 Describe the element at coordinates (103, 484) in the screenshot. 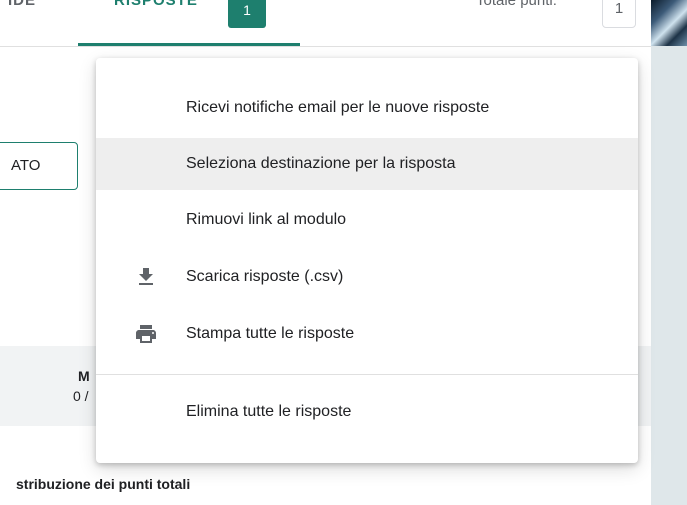

I see `points-distribution-title: stribuzione dei punti totali` at that location.